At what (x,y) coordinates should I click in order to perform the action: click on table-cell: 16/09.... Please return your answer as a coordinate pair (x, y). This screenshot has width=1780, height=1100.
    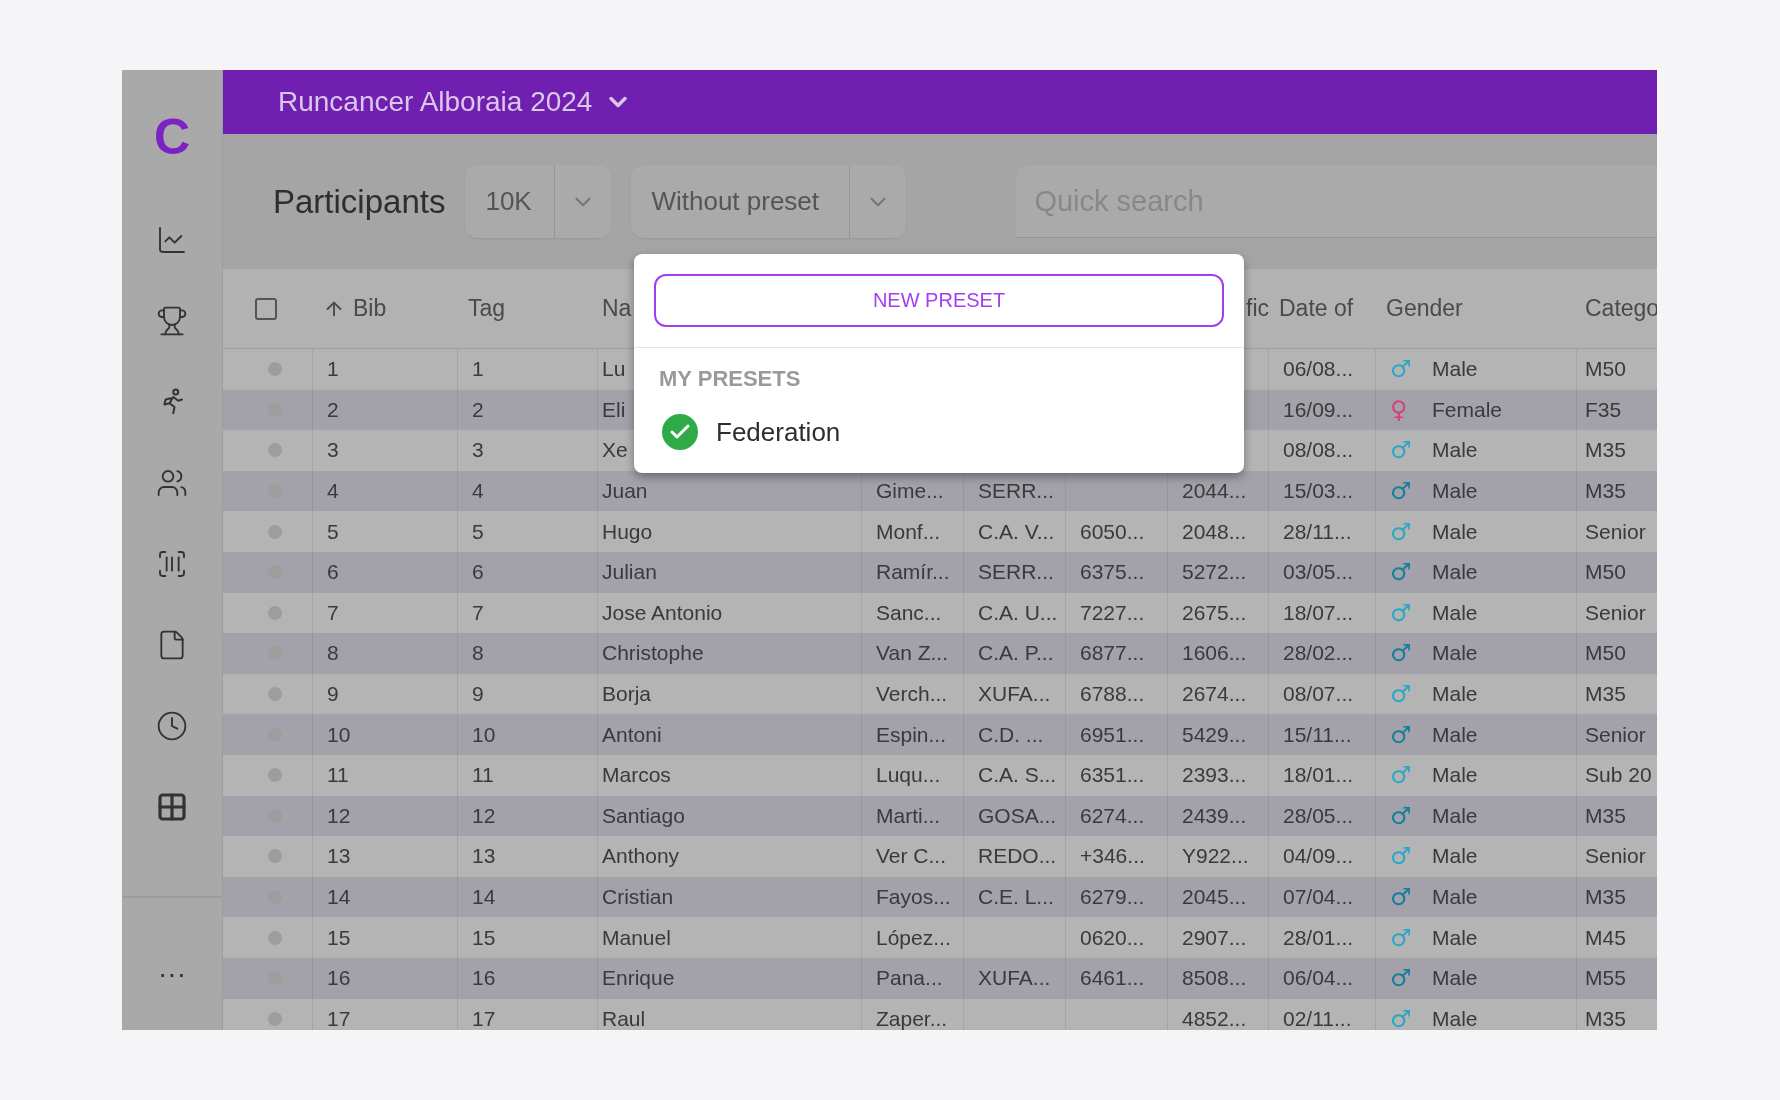
    Looking at the image, I should click on (1318, 409).